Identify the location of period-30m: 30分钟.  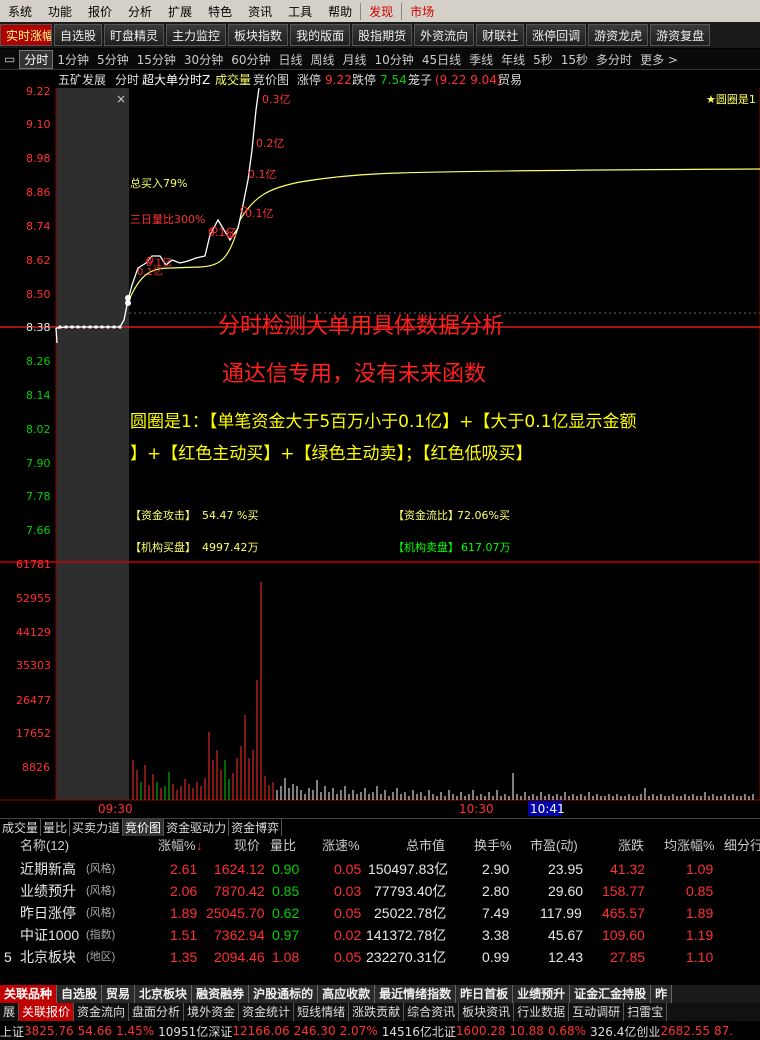
(203, 59).